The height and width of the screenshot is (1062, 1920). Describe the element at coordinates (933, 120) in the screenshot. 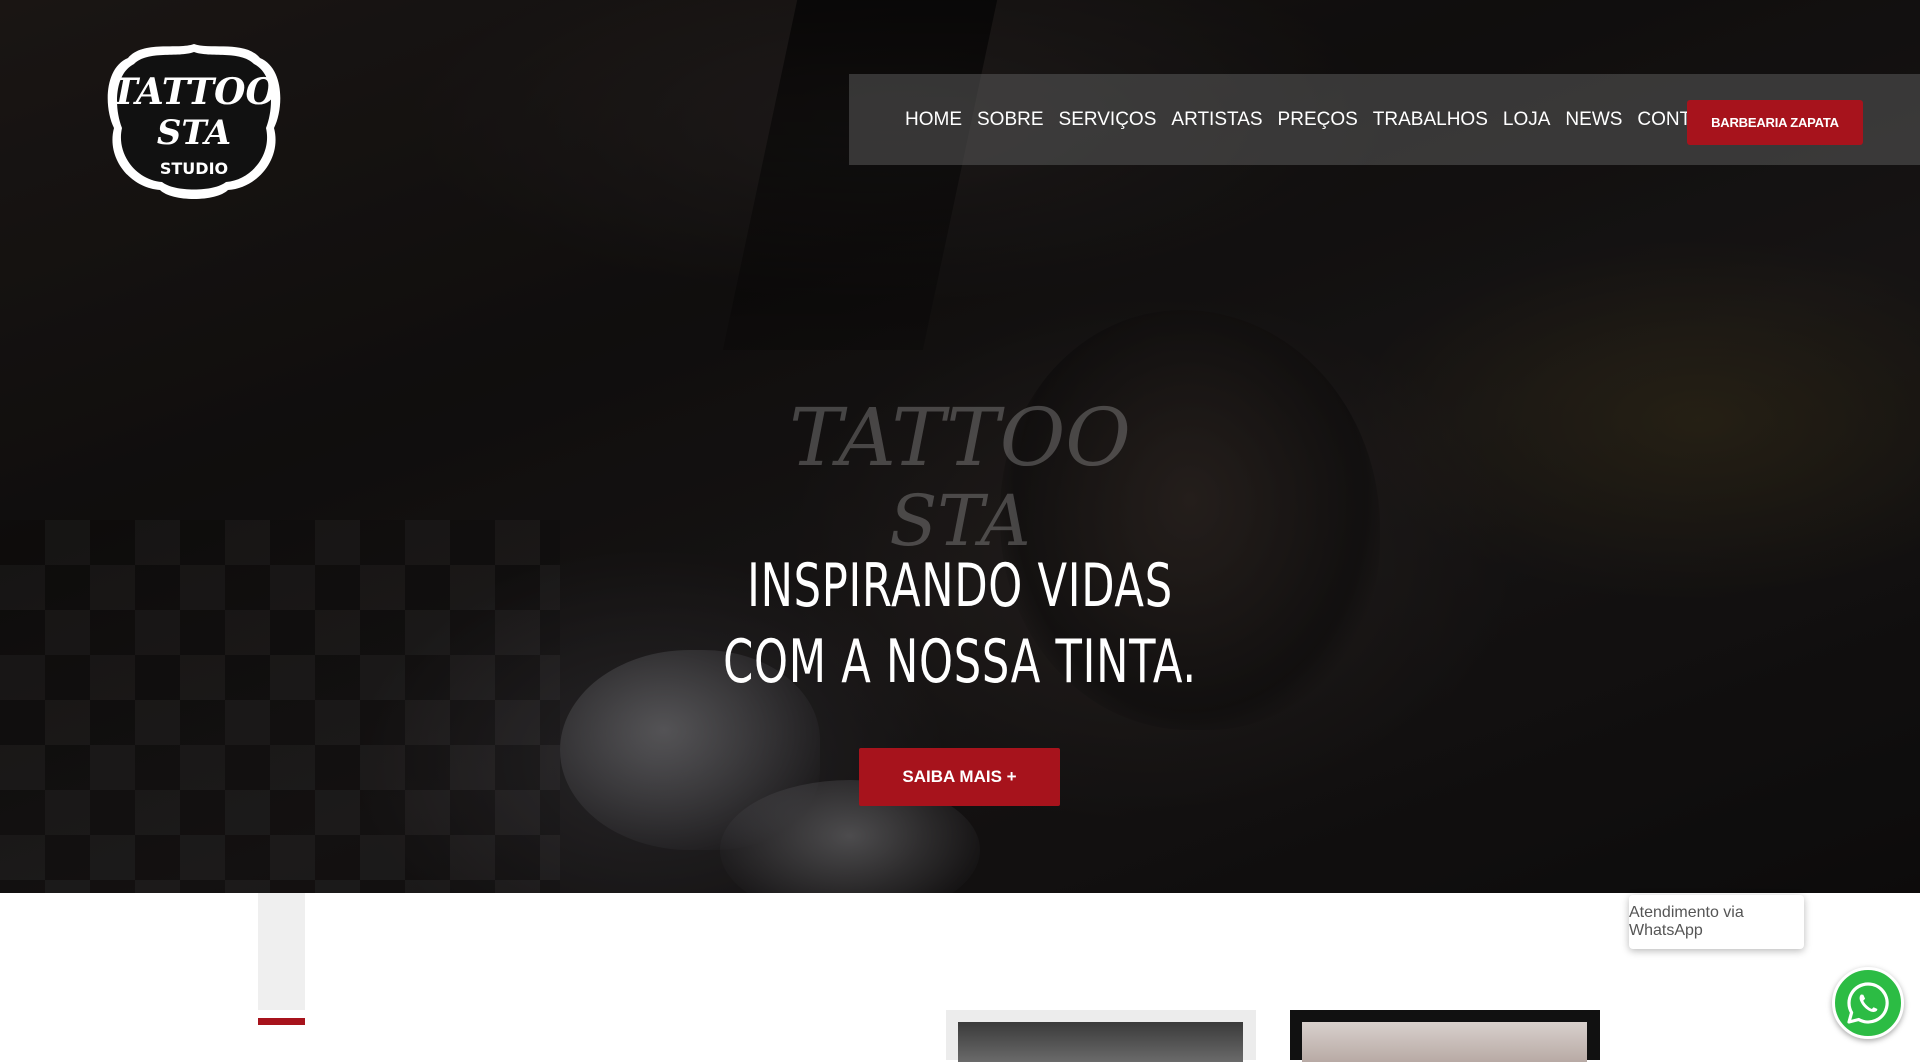

I see `nav-item-home: HOME` at that location.